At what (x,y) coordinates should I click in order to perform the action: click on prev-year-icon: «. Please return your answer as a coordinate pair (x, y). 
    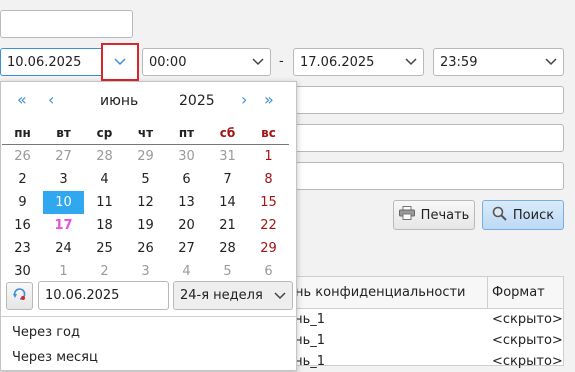
    Looking at the image, I should click on (22, 99).